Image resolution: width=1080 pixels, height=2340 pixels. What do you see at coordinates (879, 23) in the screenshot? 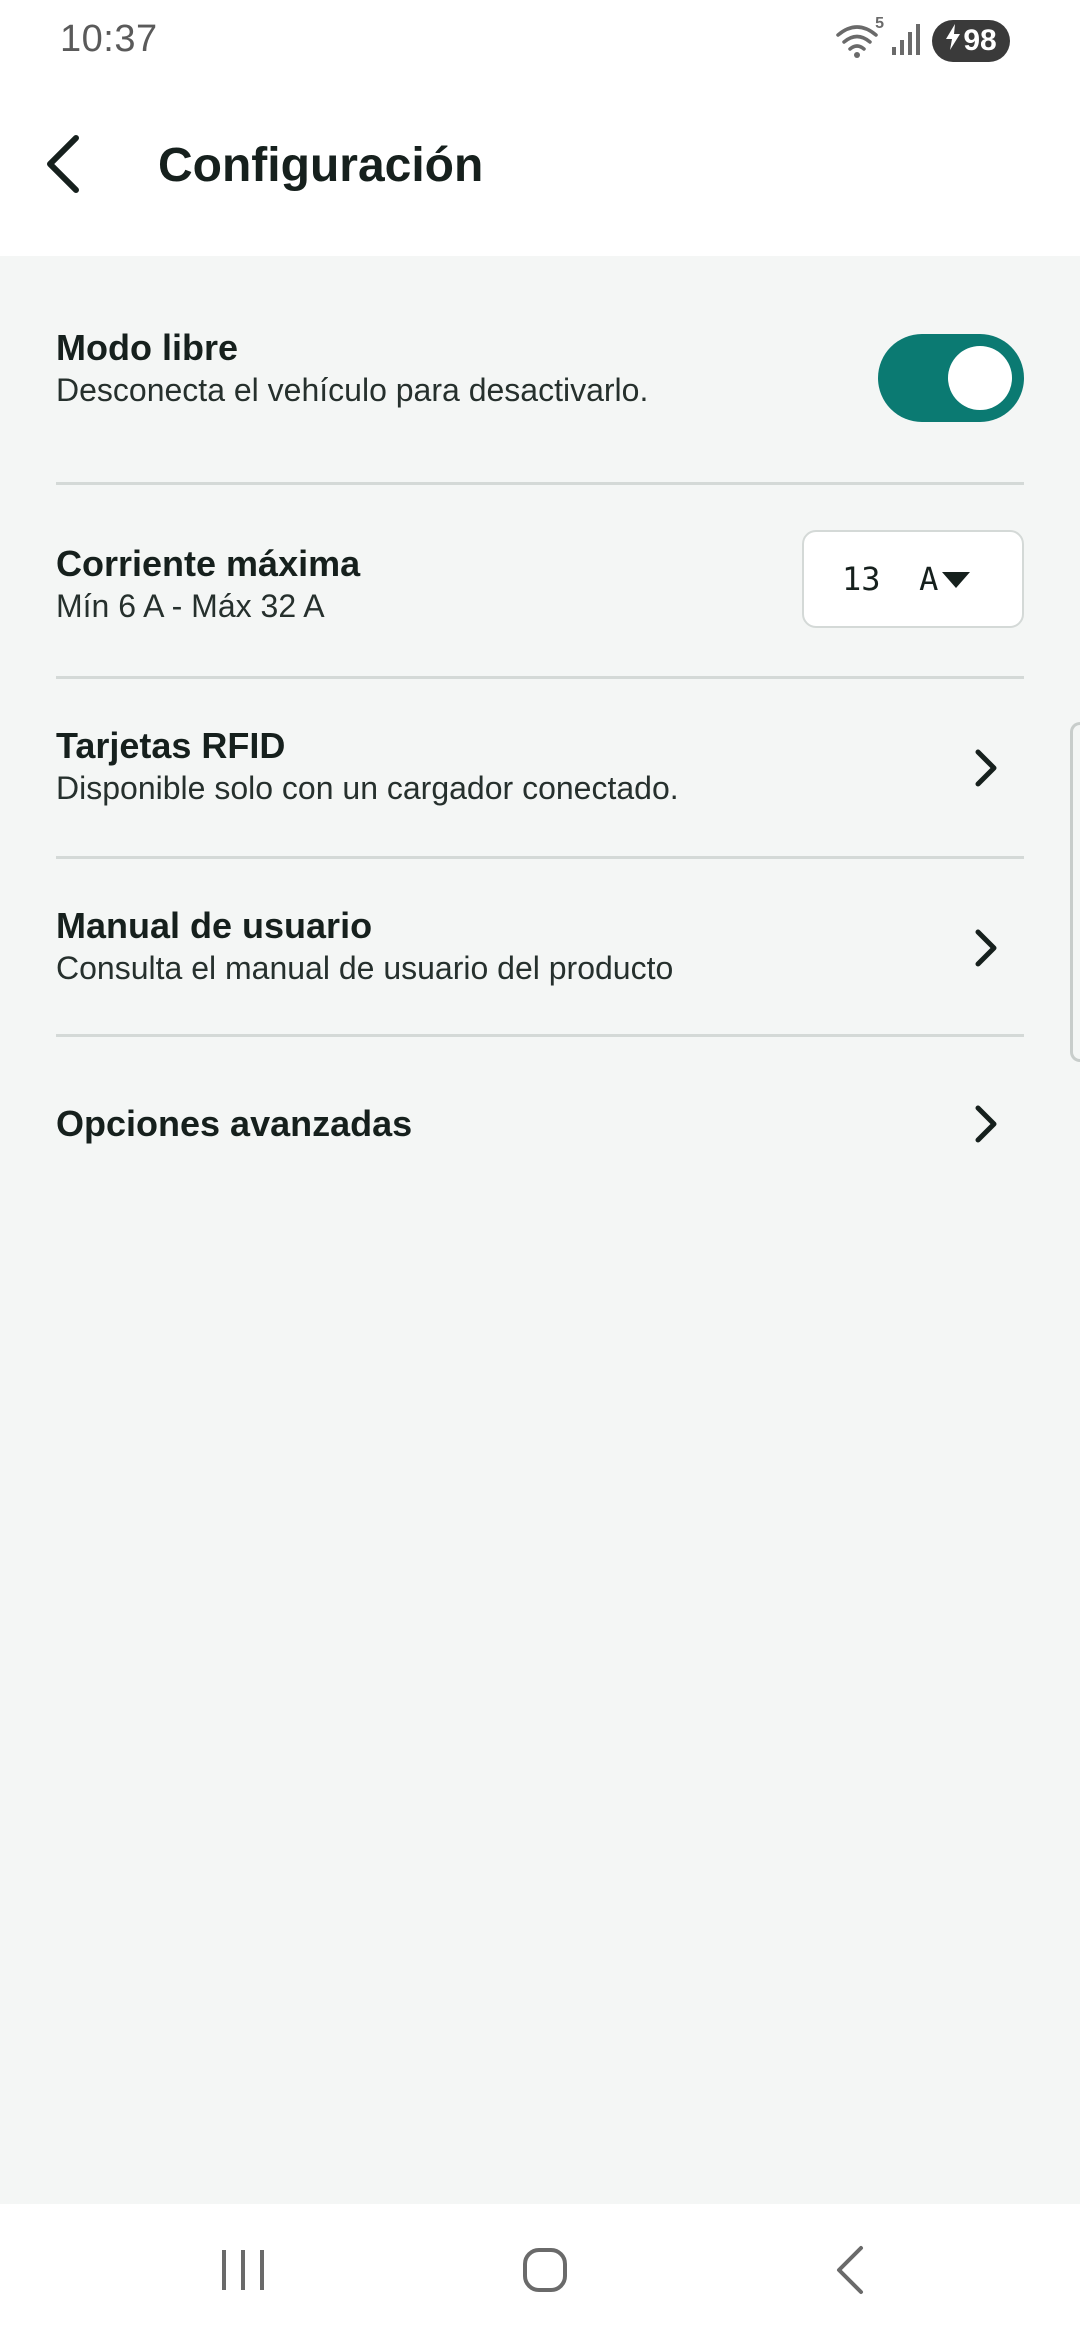
I see `wifi-band-label: 5` at bounding box center [879, 23].